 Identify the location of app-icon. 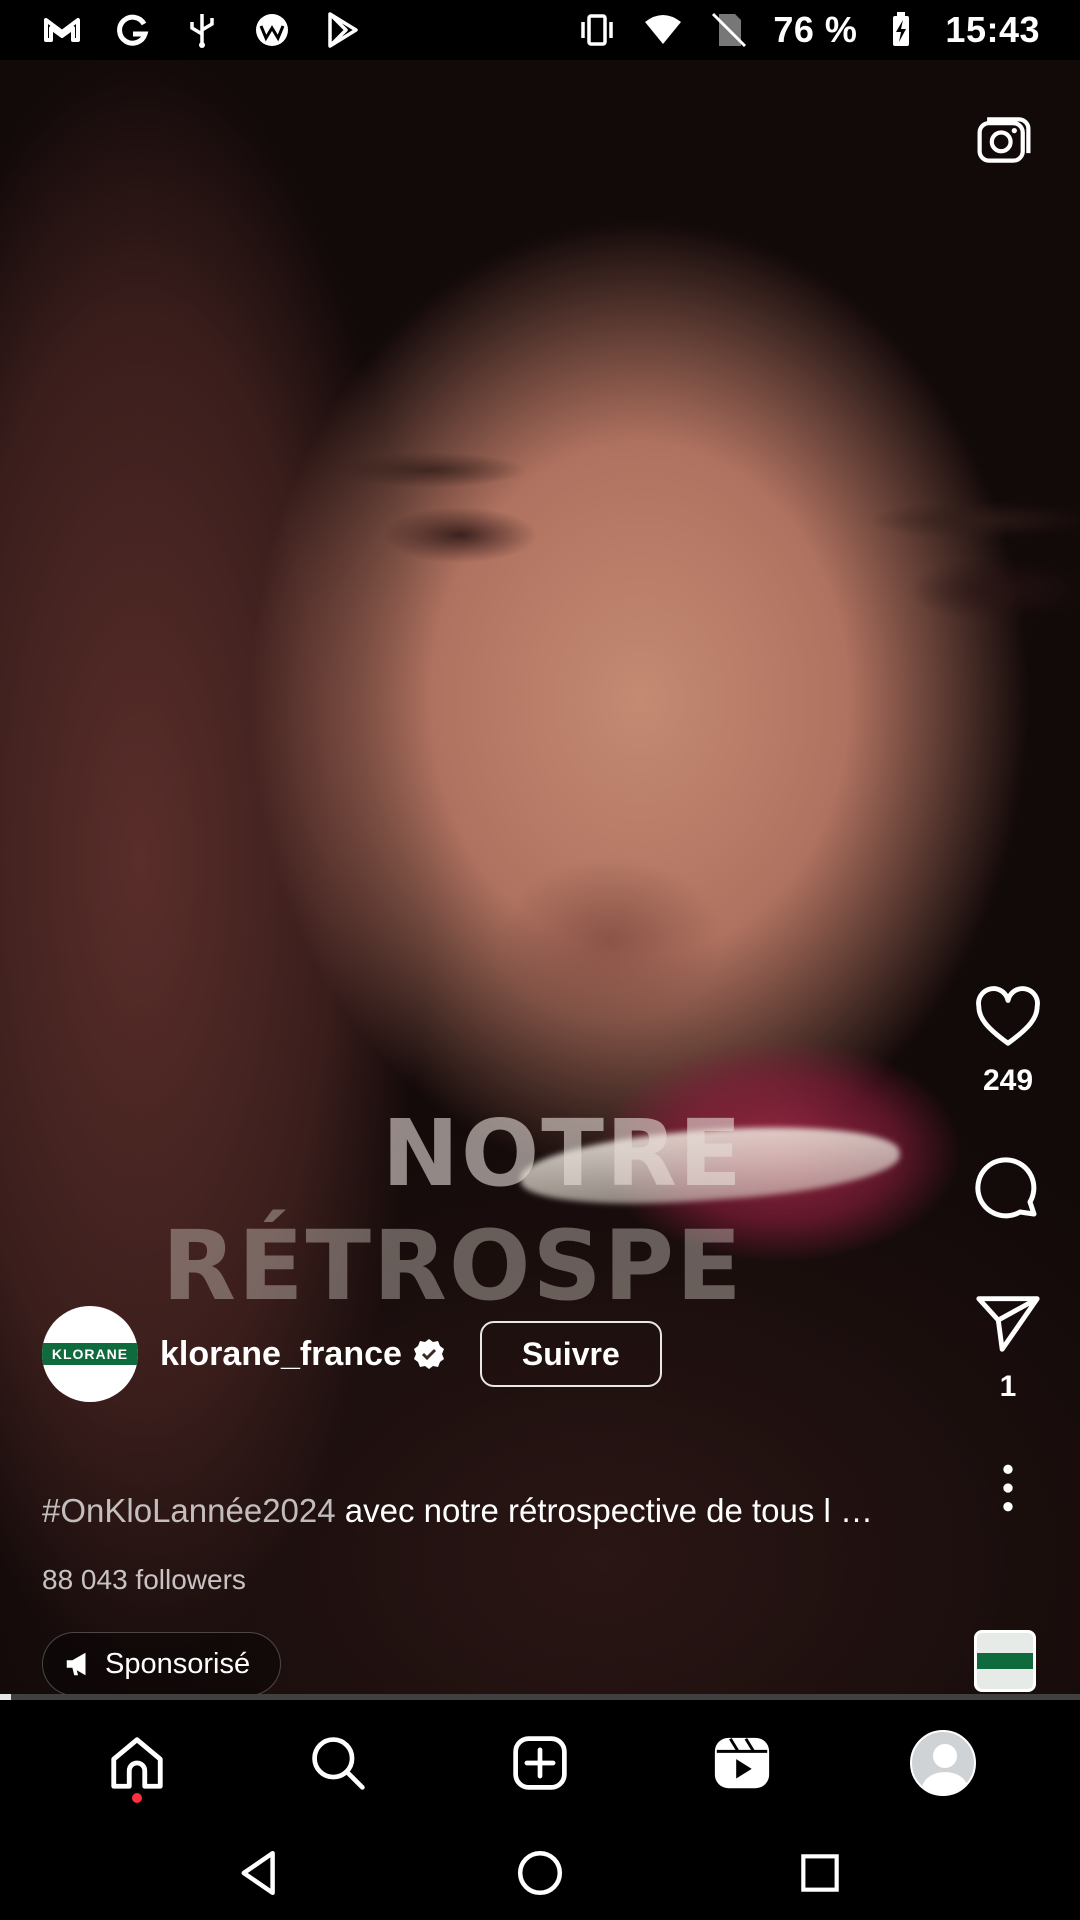
(272, 30).